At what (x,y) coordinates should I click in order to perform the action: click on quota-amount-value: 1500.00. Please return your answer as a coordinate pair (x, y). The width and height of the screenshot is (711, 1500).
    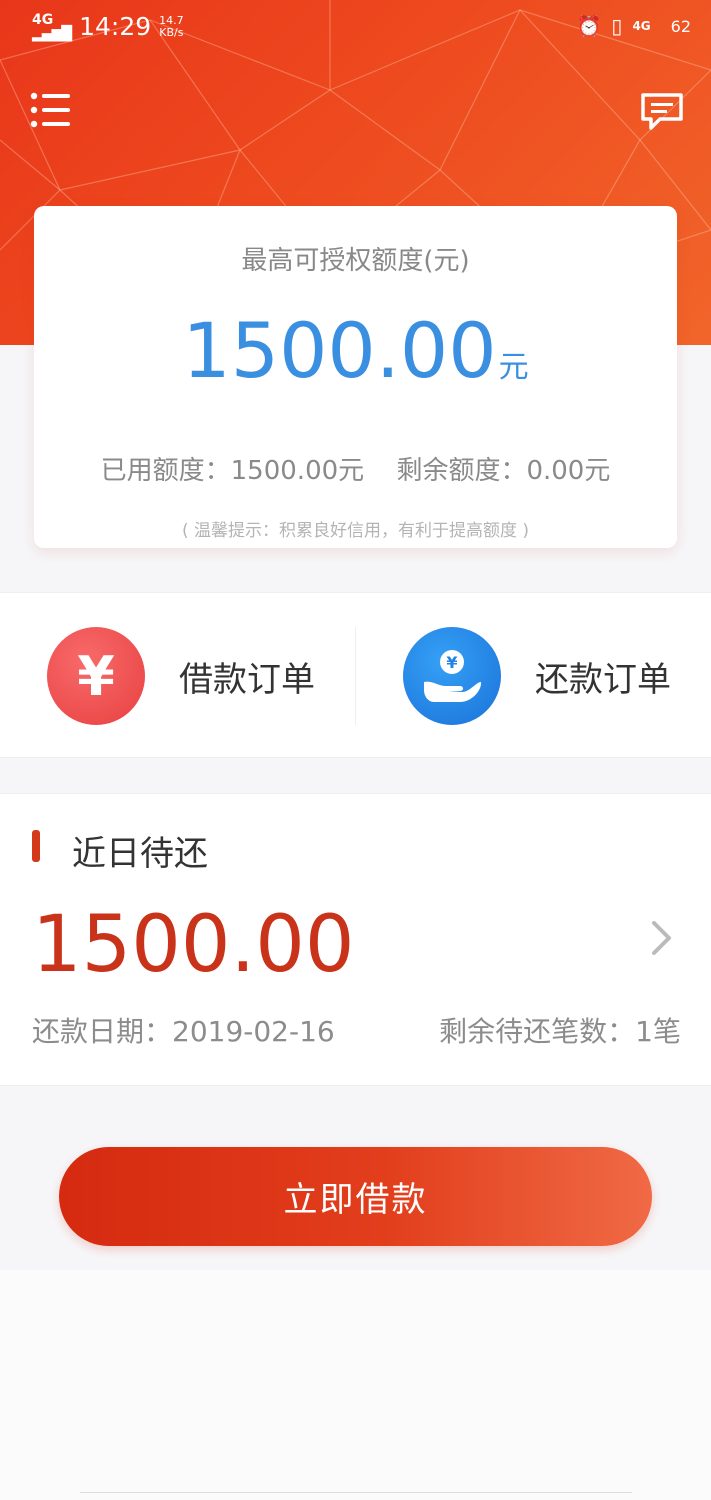
    Looking at the image, I should click on (339, 350).